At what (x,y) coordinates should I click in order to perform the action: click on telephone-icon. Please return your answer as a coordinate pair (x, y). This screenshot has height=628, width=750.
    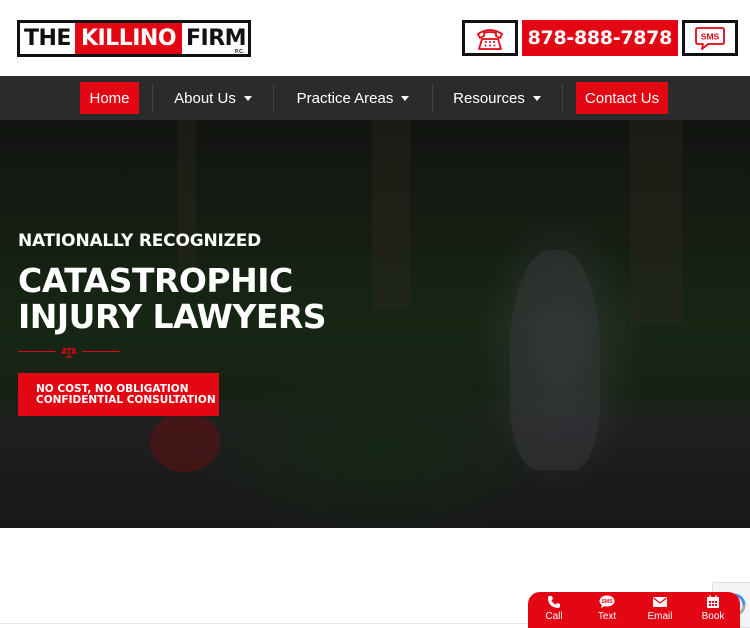
    Looking at the image, I should click on (489, 38).